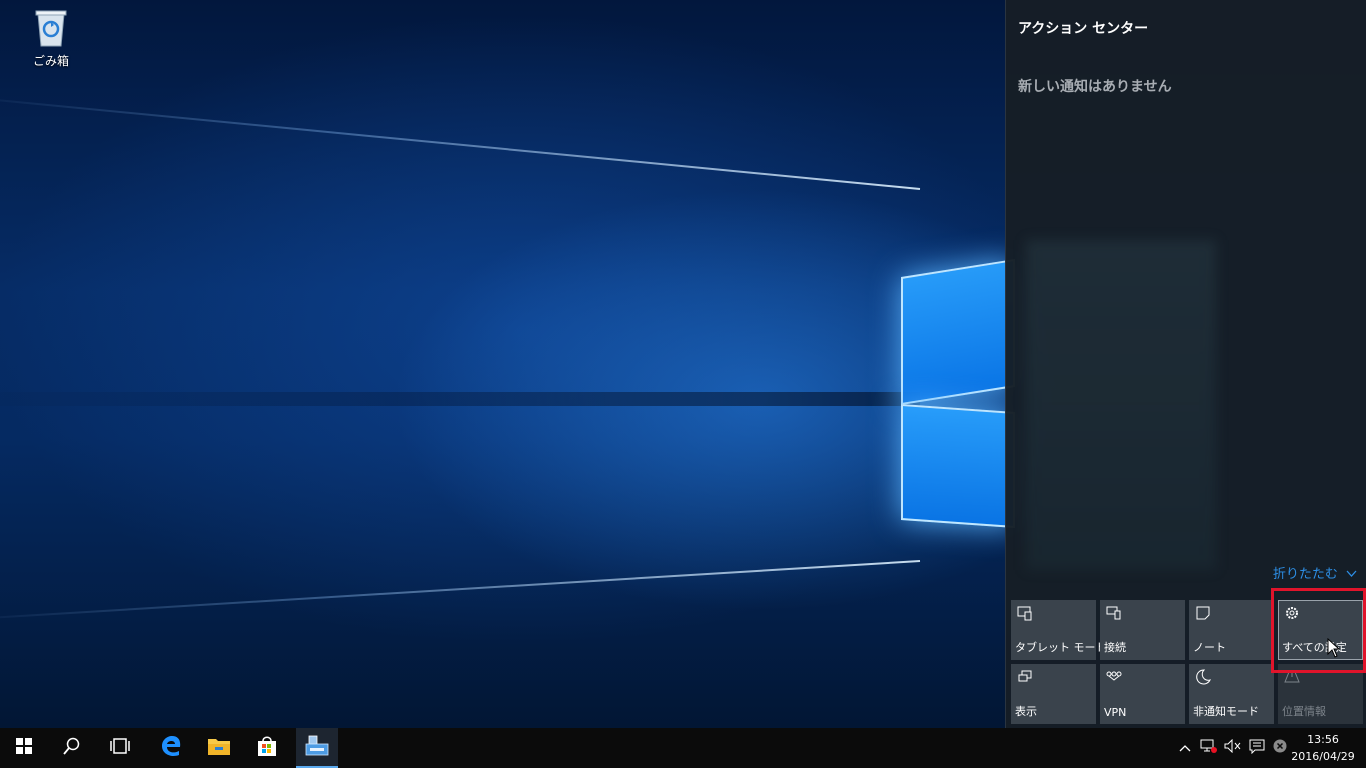 Image resolution: width=1366 pixels, height=768 pixels. Describe the element at coordinates (1203, 613) in the screenshot. I see `note-icon` at that location.